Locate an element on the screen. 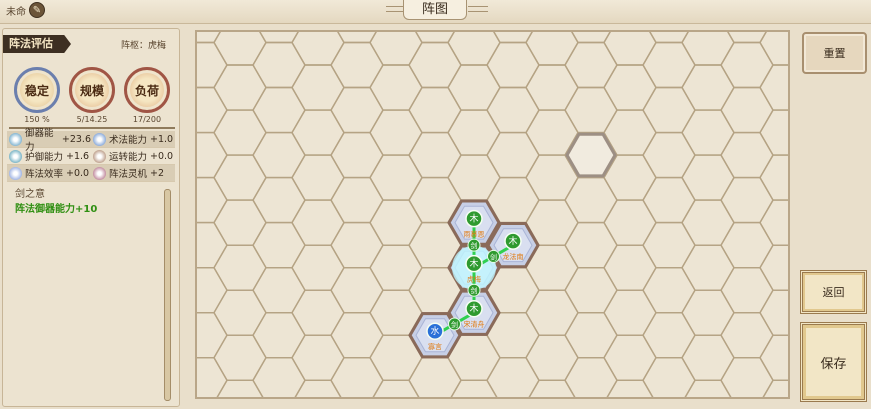  reset-button: 重置 is located at coordinates (834, 53).